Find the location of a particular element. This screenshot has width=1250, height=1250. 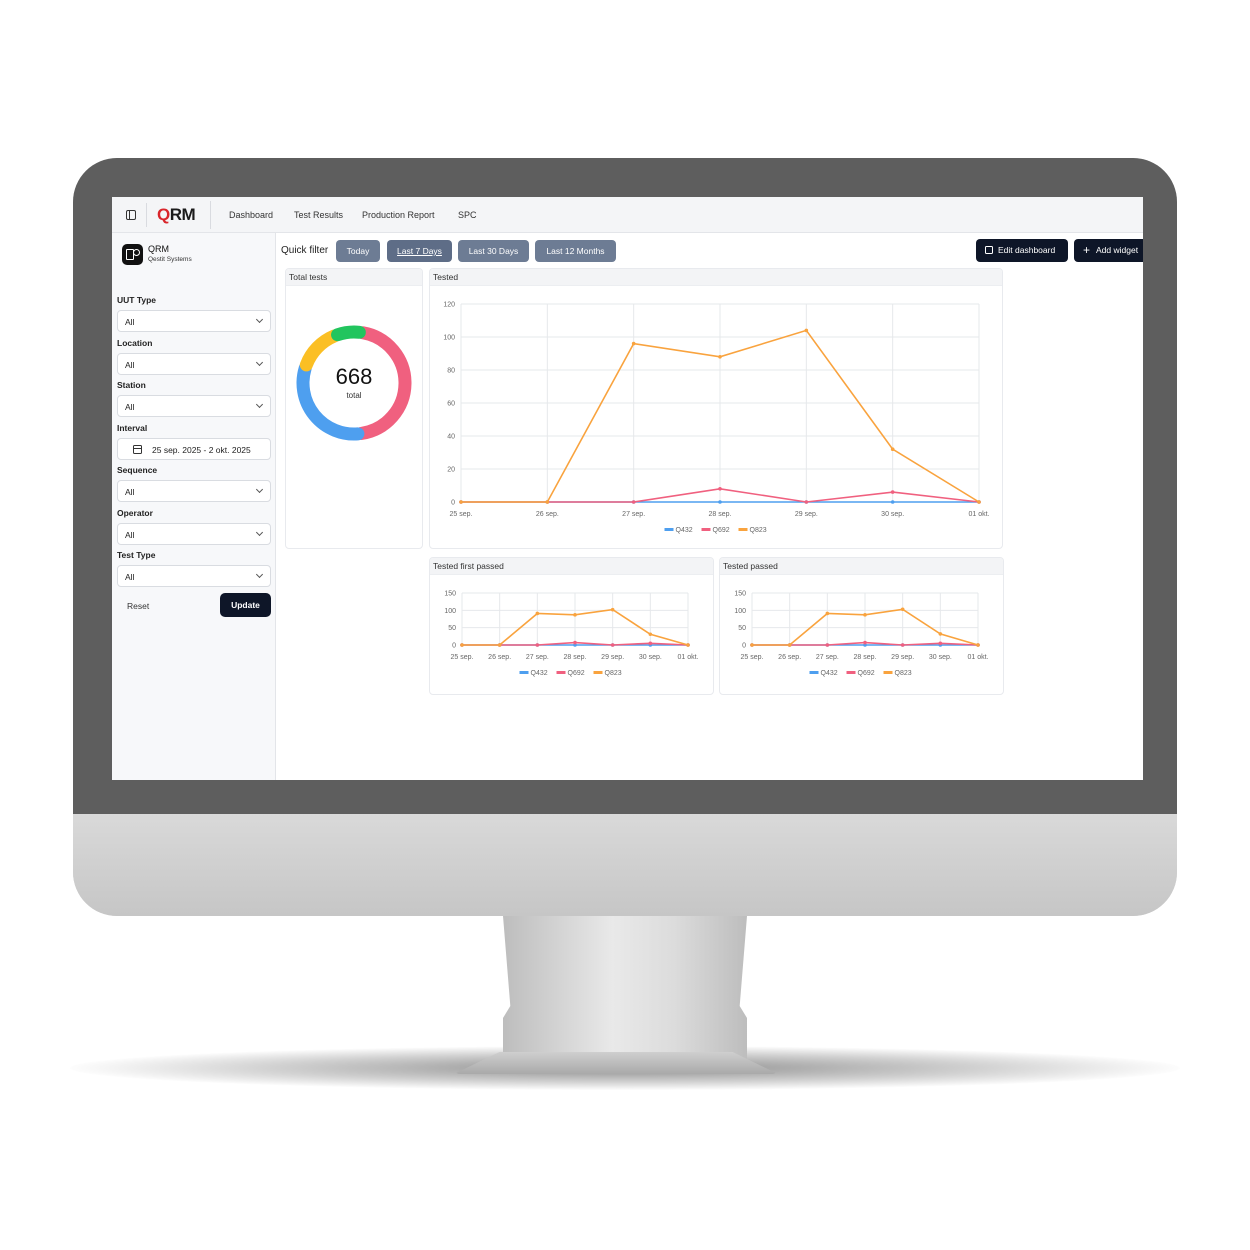

quick-filter-label: Quick filter is located at coordinates (305, 250).